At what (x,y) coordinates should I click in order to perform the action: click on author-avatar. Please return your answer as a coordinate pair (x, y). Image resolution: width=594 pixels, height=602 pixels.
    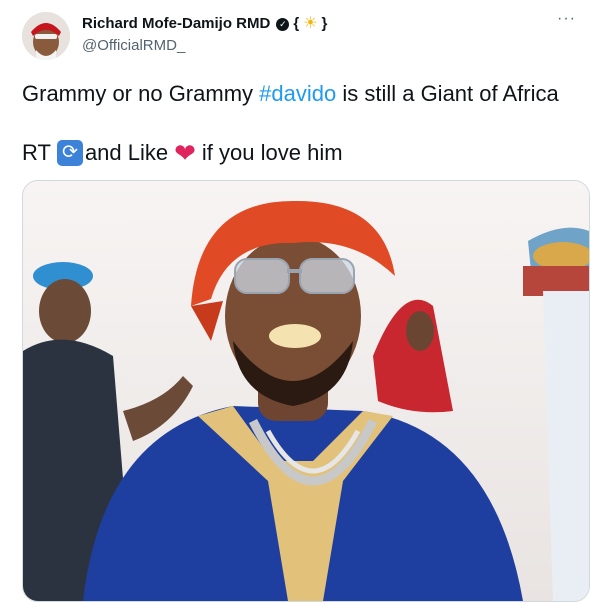
    Looking at the image, I should click on (46, 36).